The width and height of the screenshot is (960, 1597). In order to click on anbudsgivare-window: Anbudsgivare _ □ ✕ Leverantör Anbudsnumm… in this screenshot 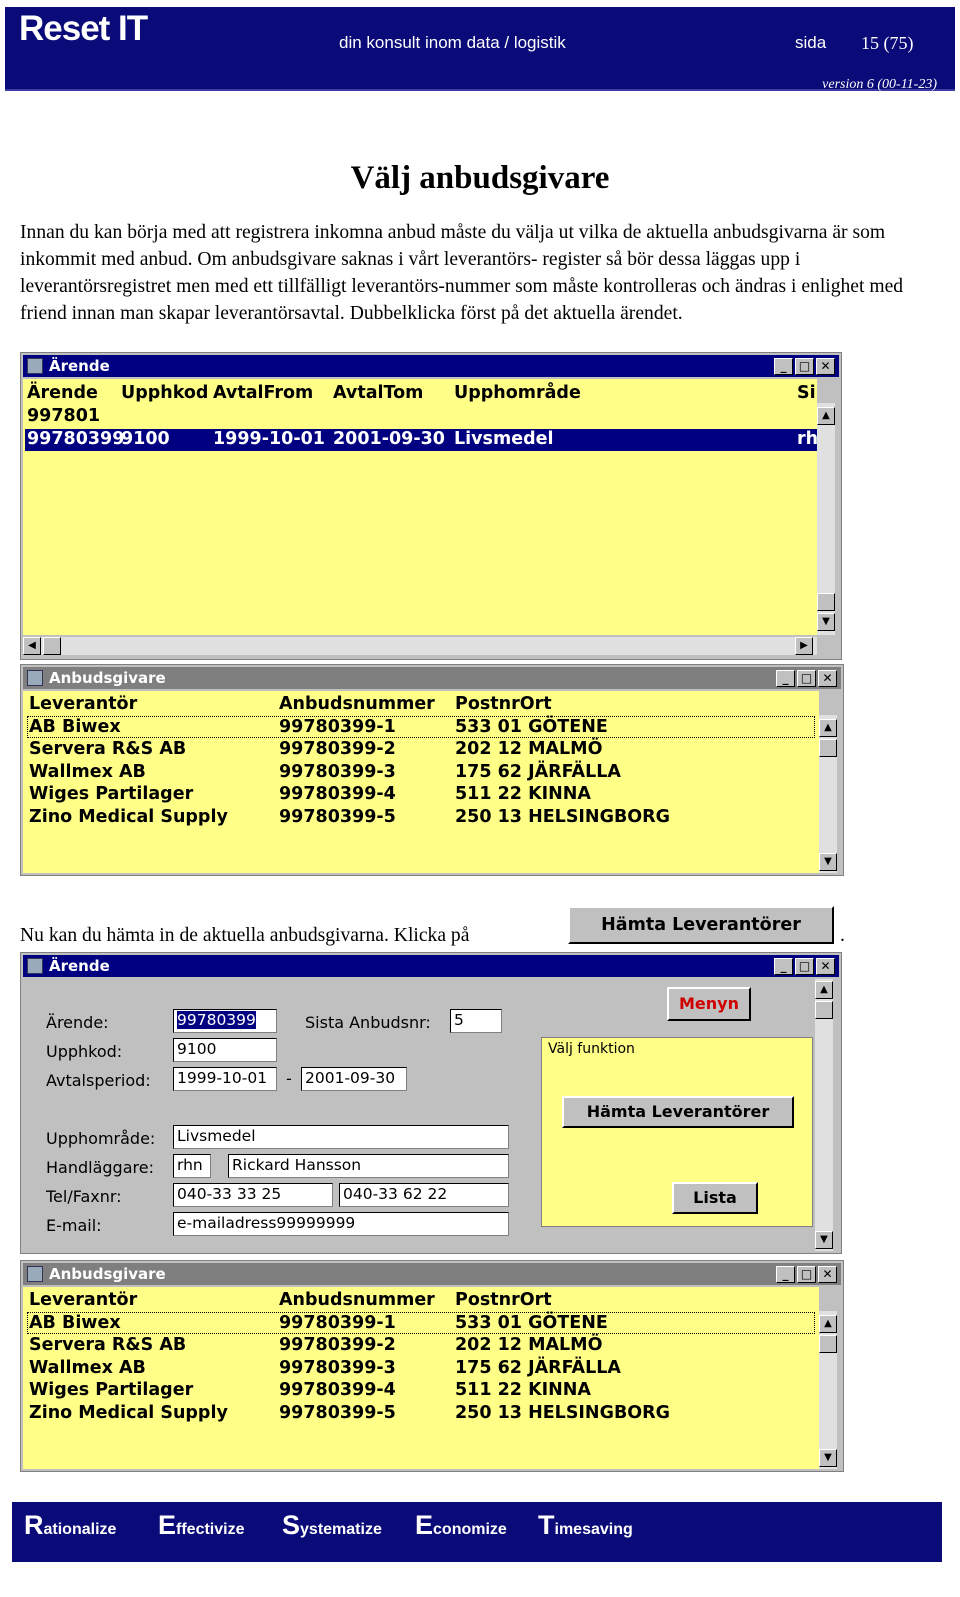, I will do `click(432, 770)`.